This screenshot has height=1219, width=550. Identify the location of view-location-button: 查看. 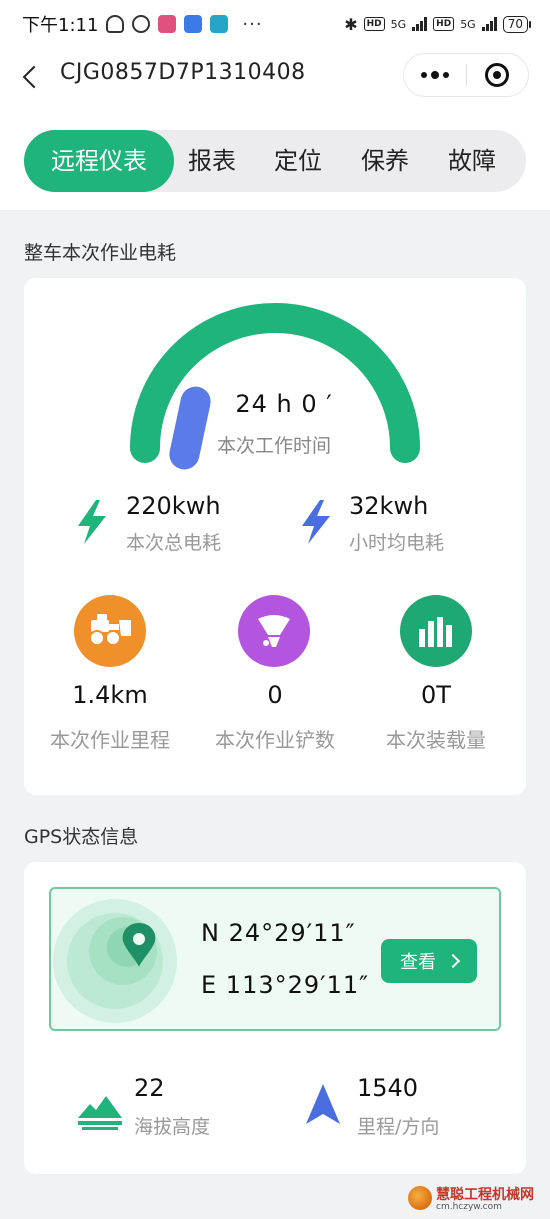
(429, 961).